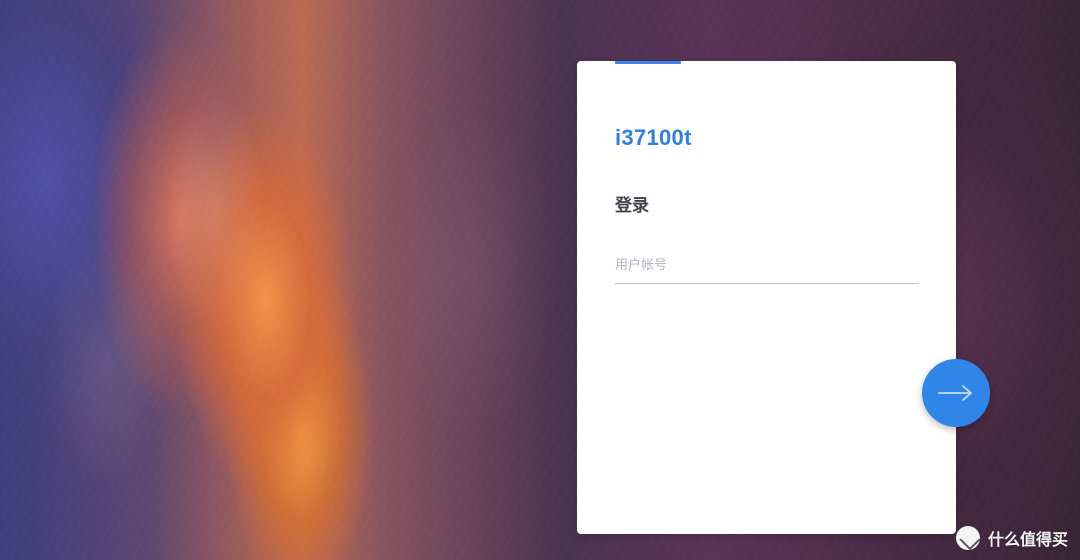 This screenshot has width=1080, height=560. Describe the element at coordinates (1027, 539) in the screenshot. I see `watermark-text: 什么值得买` at that location.